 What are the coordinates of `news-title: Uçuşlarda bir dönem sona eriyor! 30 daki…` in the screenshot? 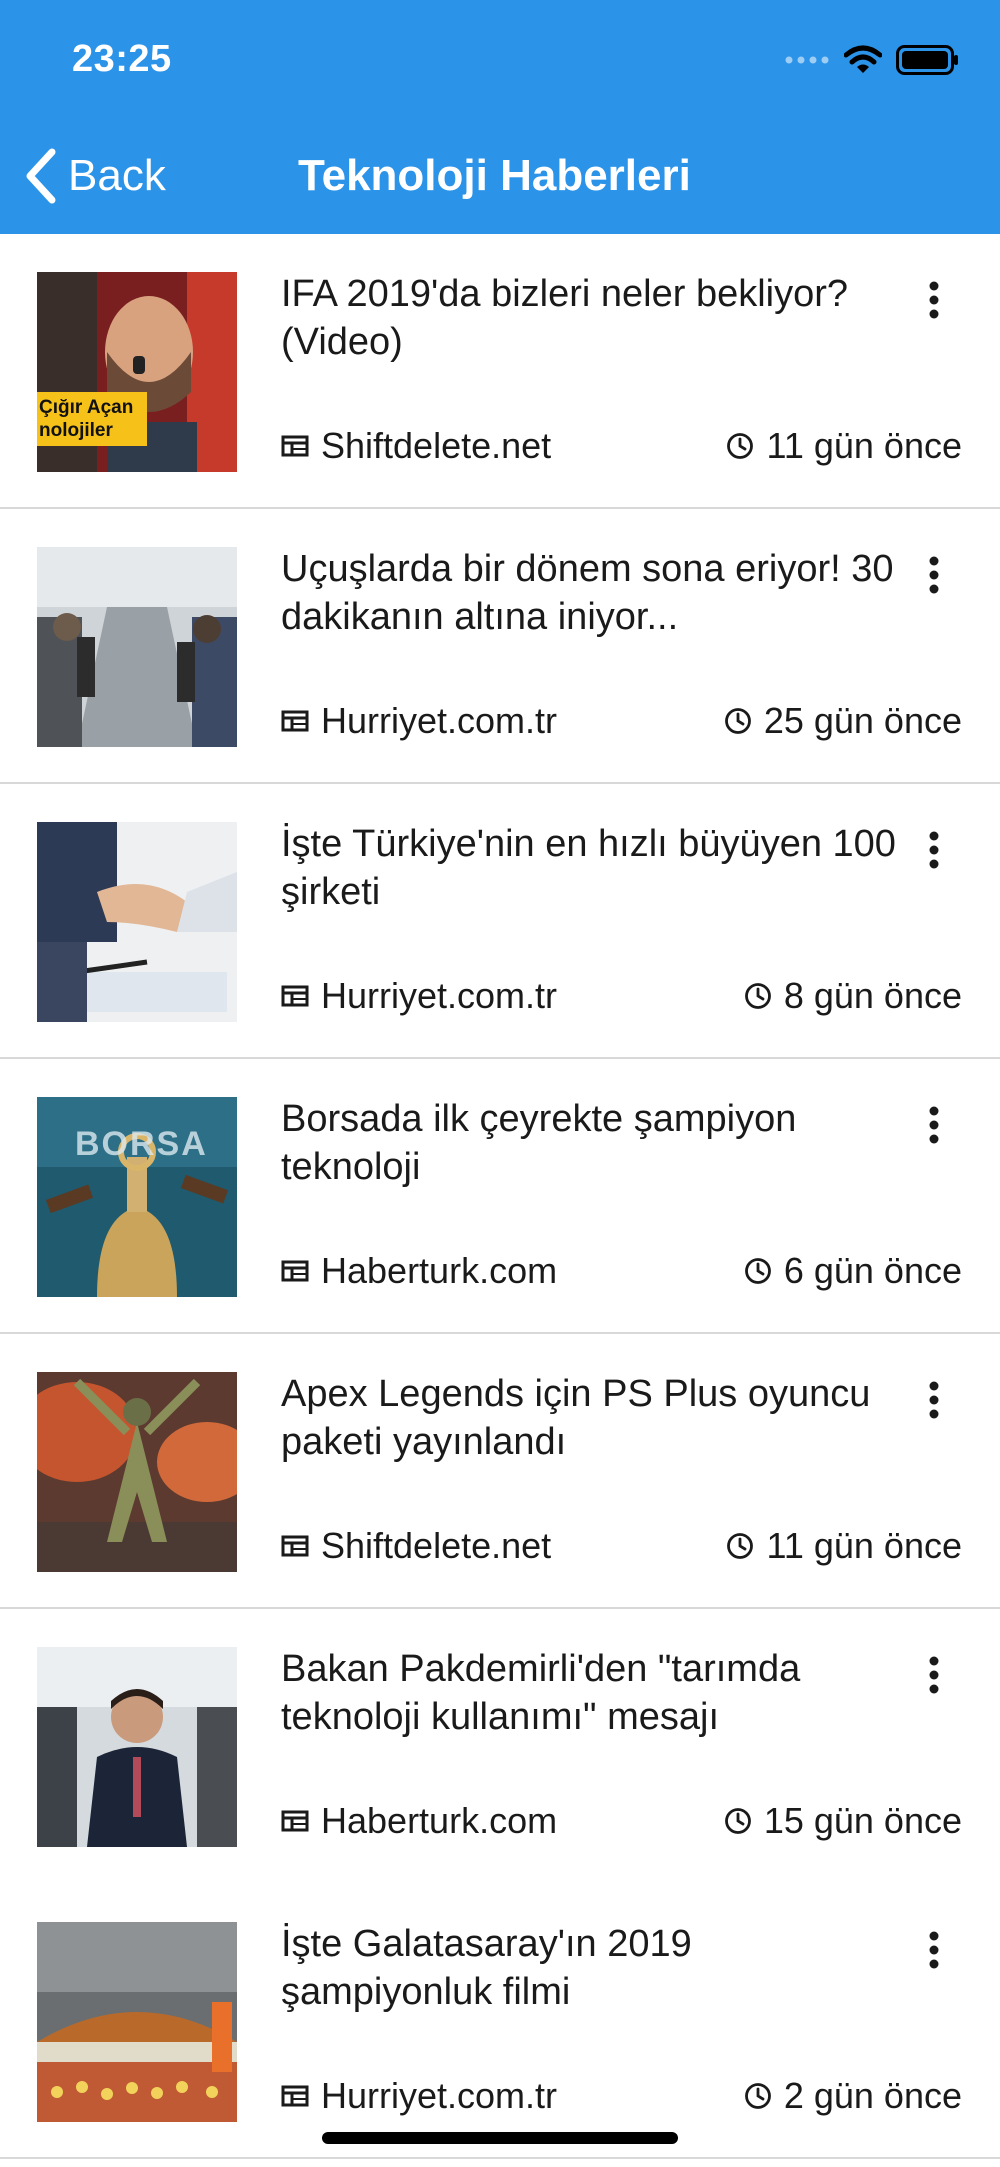 It's located at (587, 593).